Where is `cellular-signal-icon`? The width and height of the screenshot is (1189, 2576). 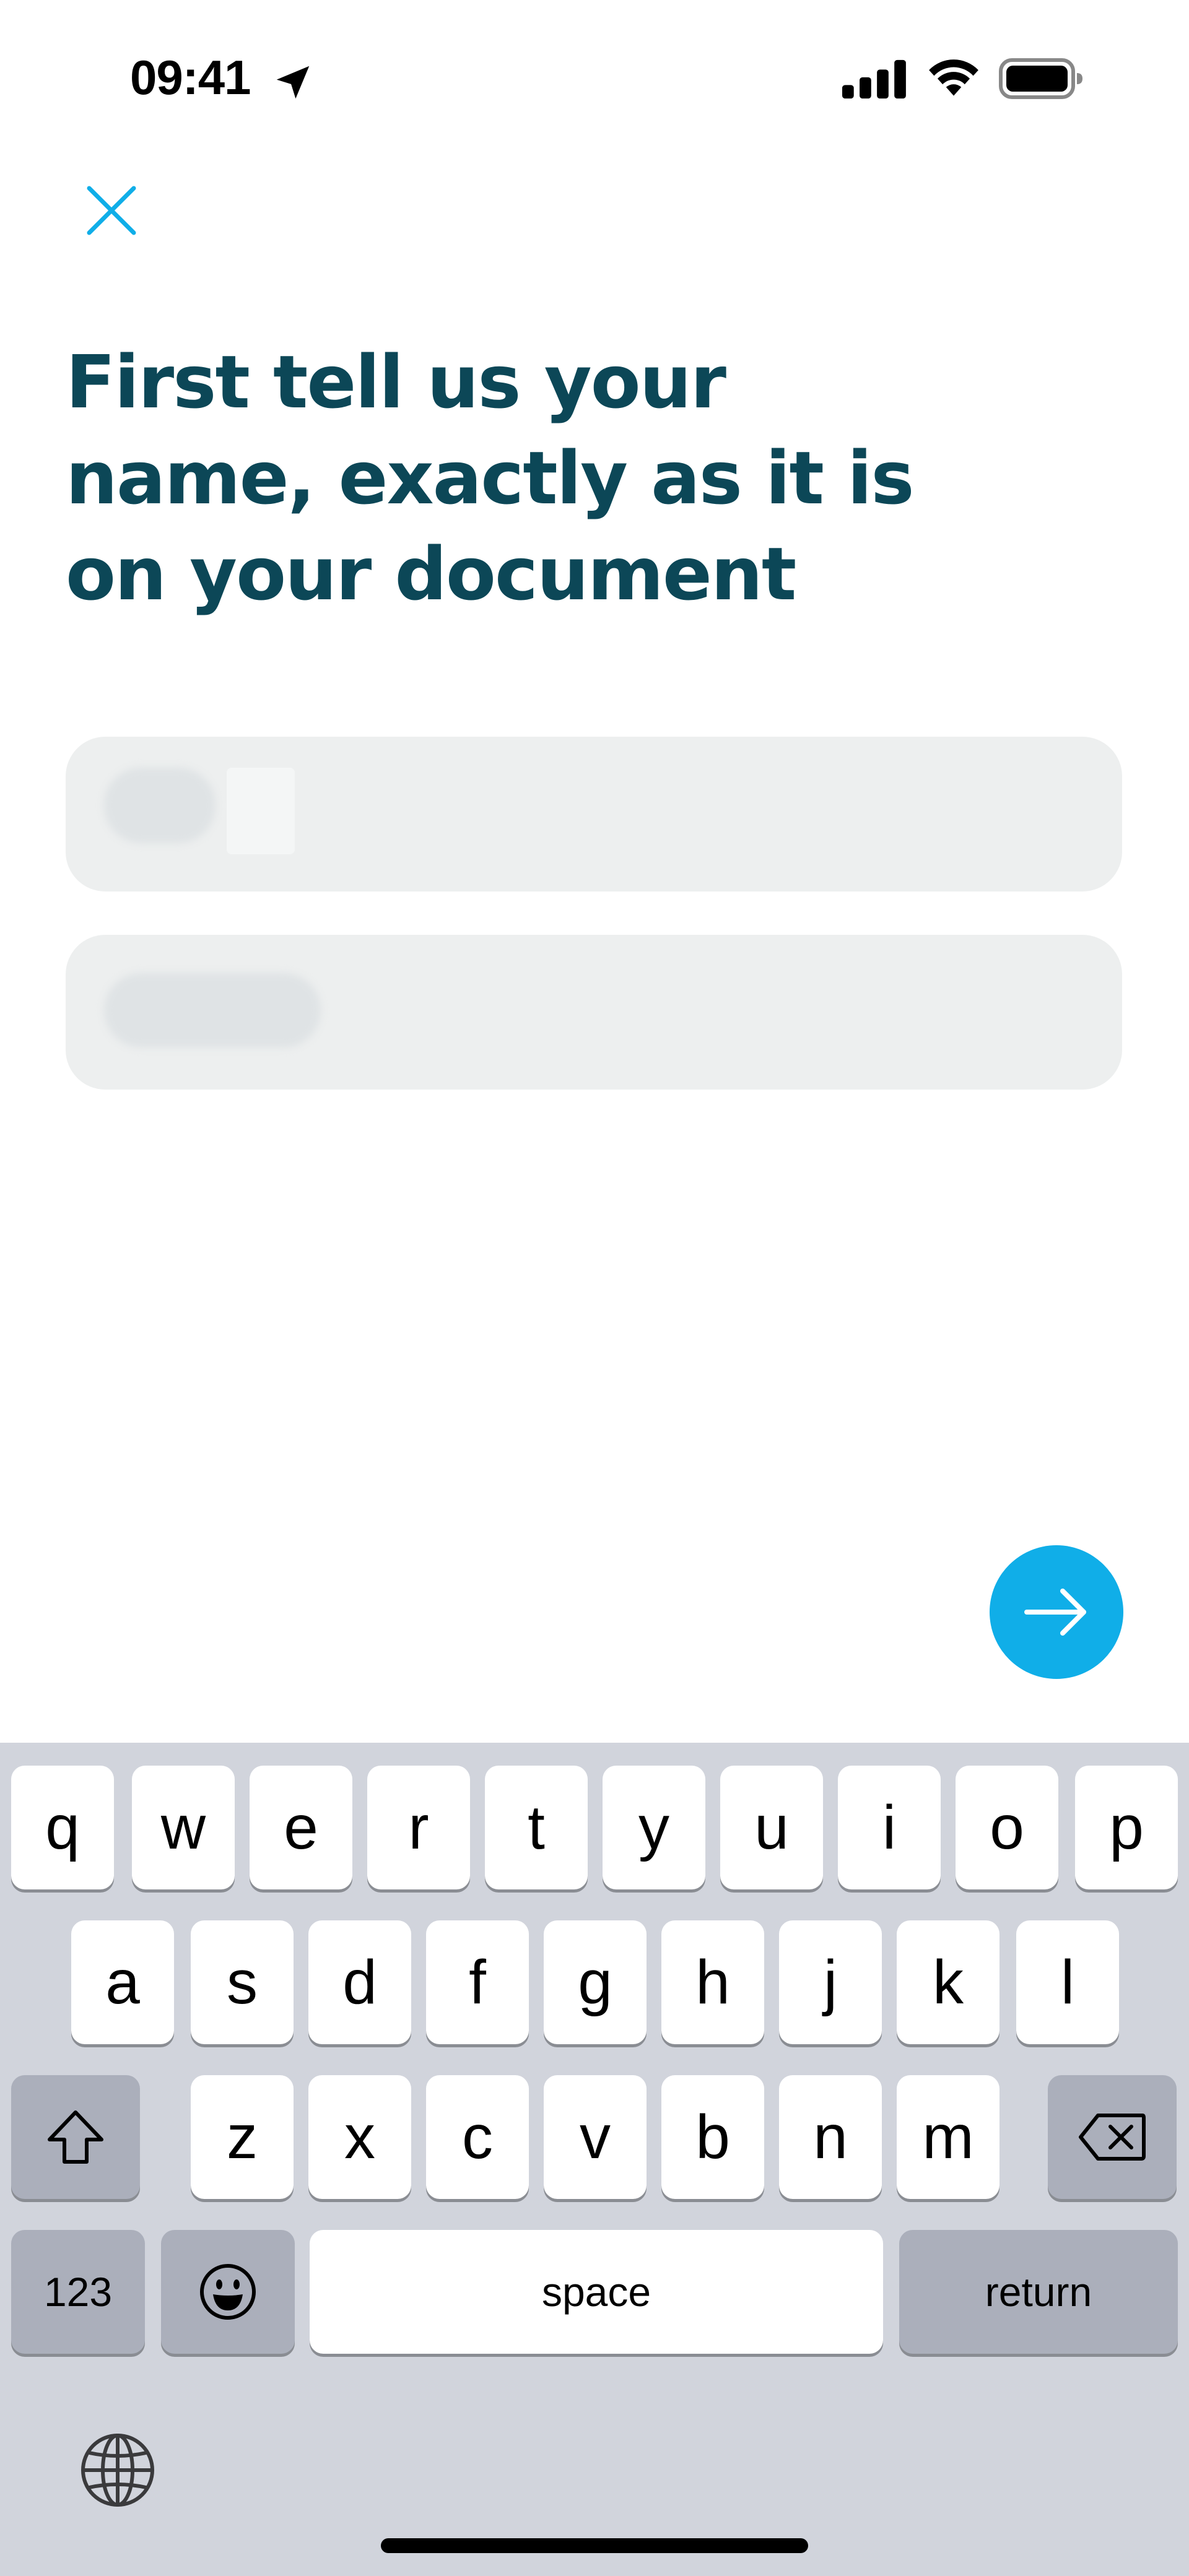
cellular-signal-icon is located at coordinates (874, 79).